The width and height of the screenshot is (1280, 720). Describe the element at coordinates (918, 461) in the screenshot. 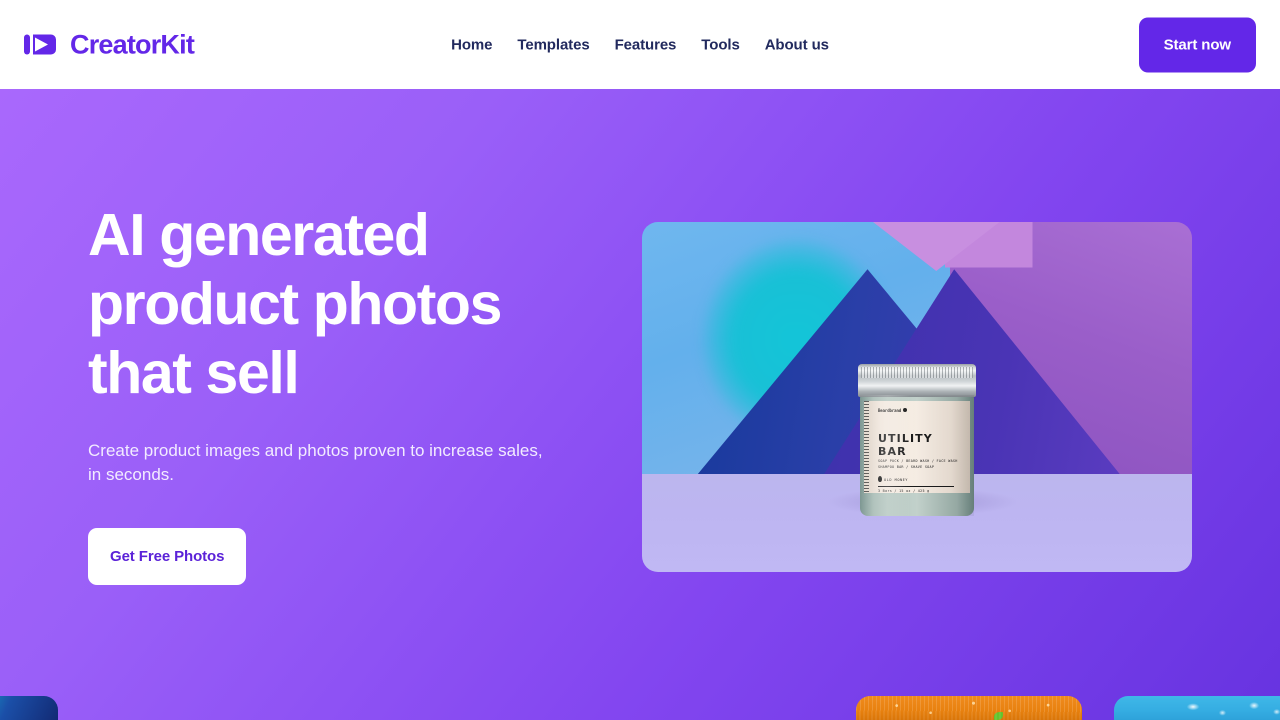

I see `jar-label-desc-line1: SOAP PUCK / BEARD WASH / FACE WASH` at that location.